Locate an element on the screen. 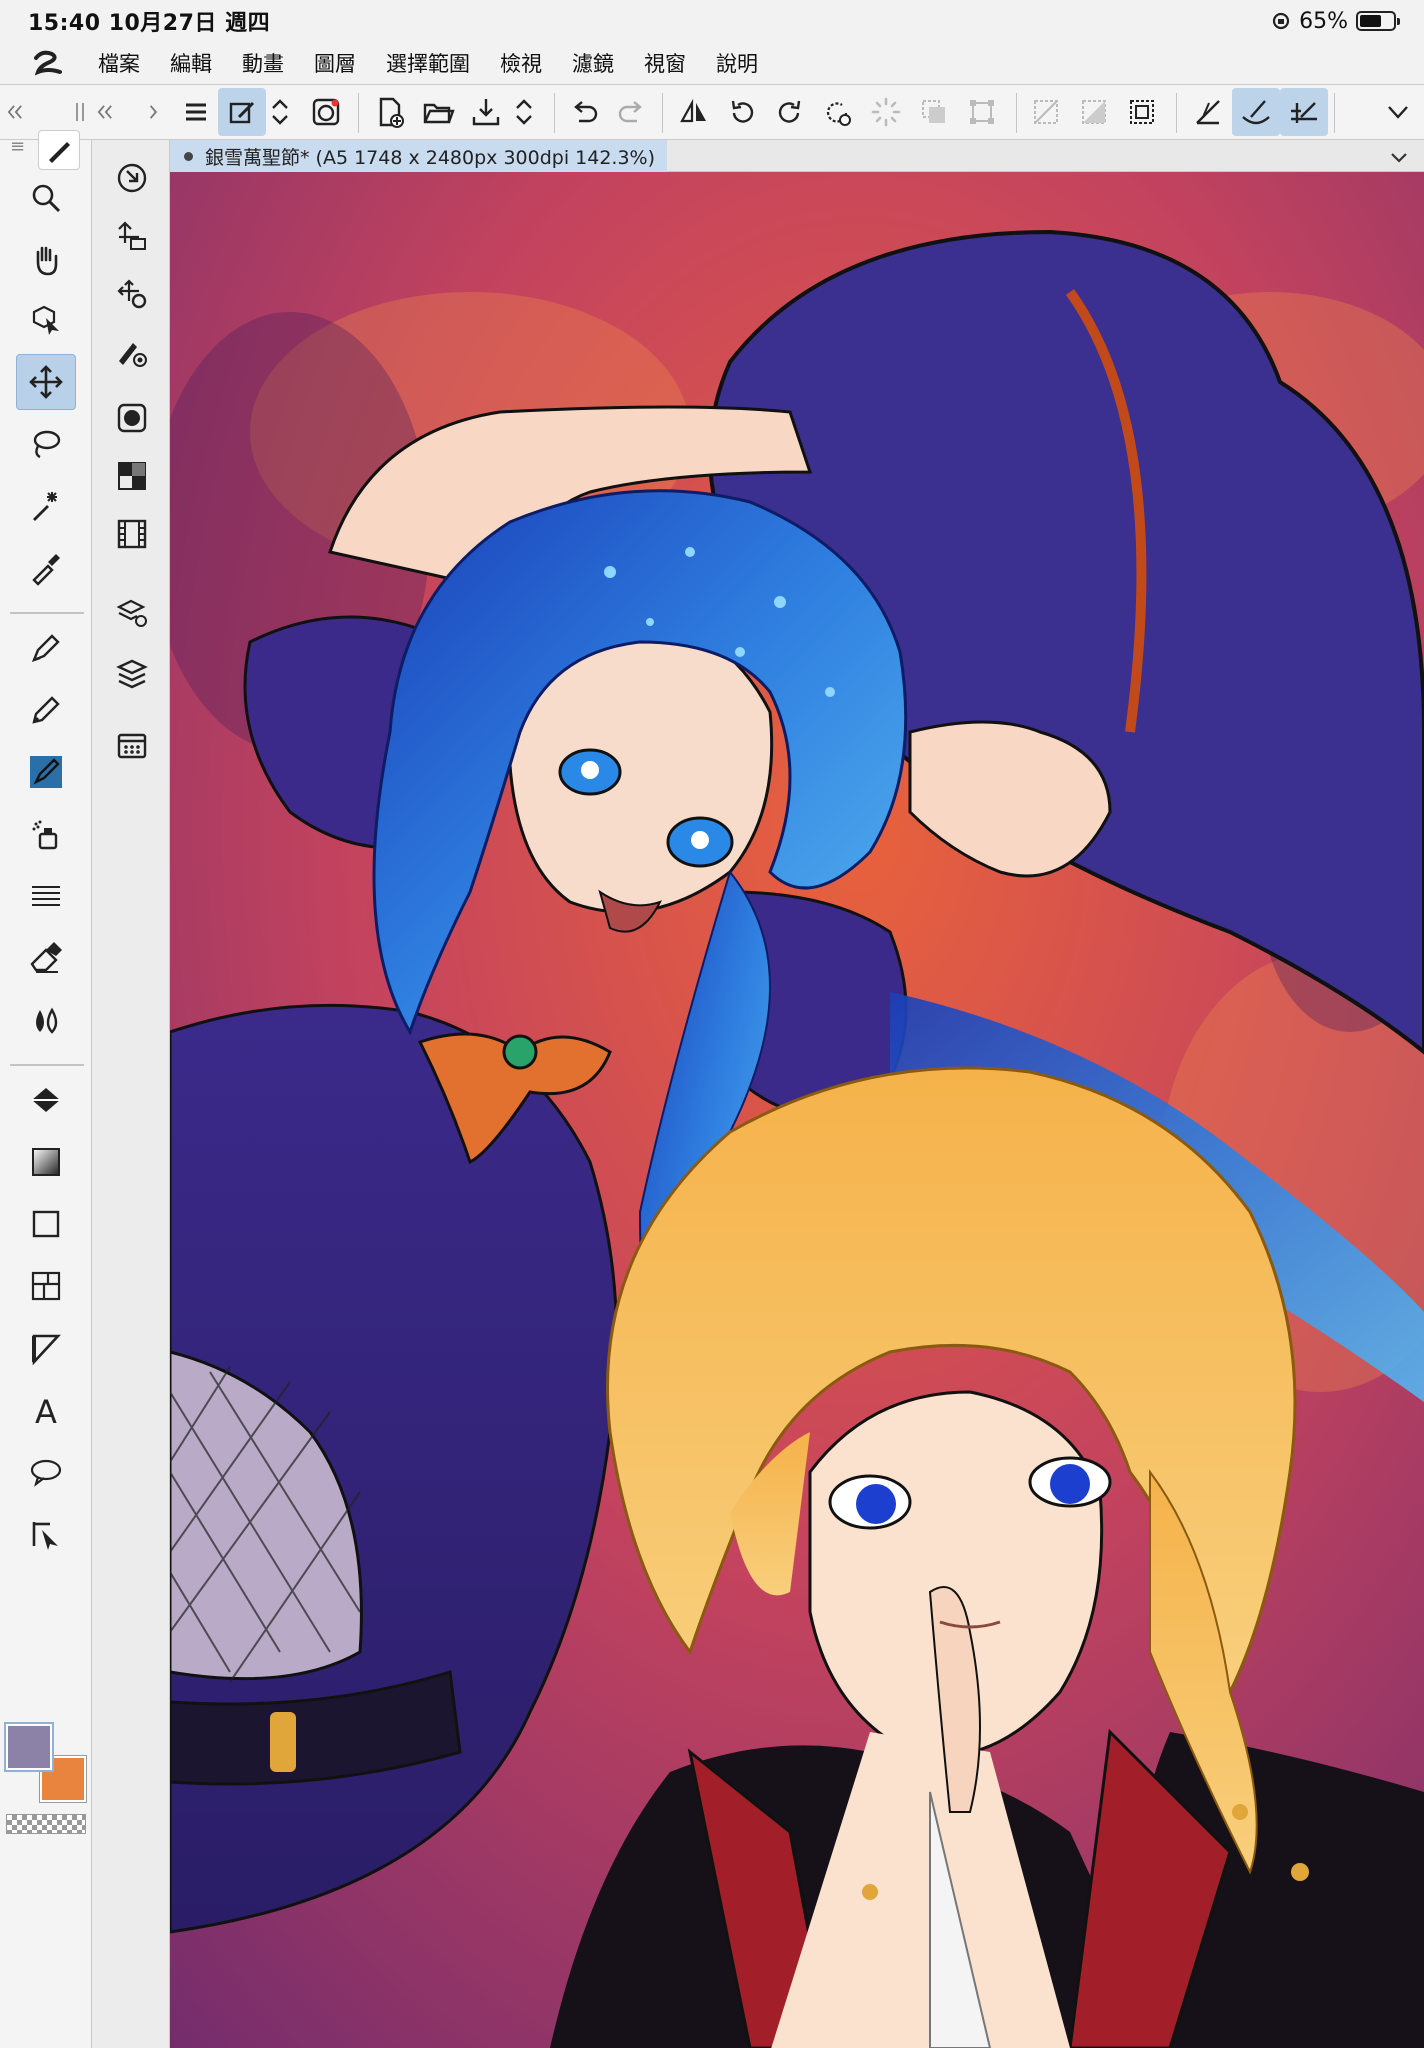  decoration-icon is located at coordinates (46, 896).